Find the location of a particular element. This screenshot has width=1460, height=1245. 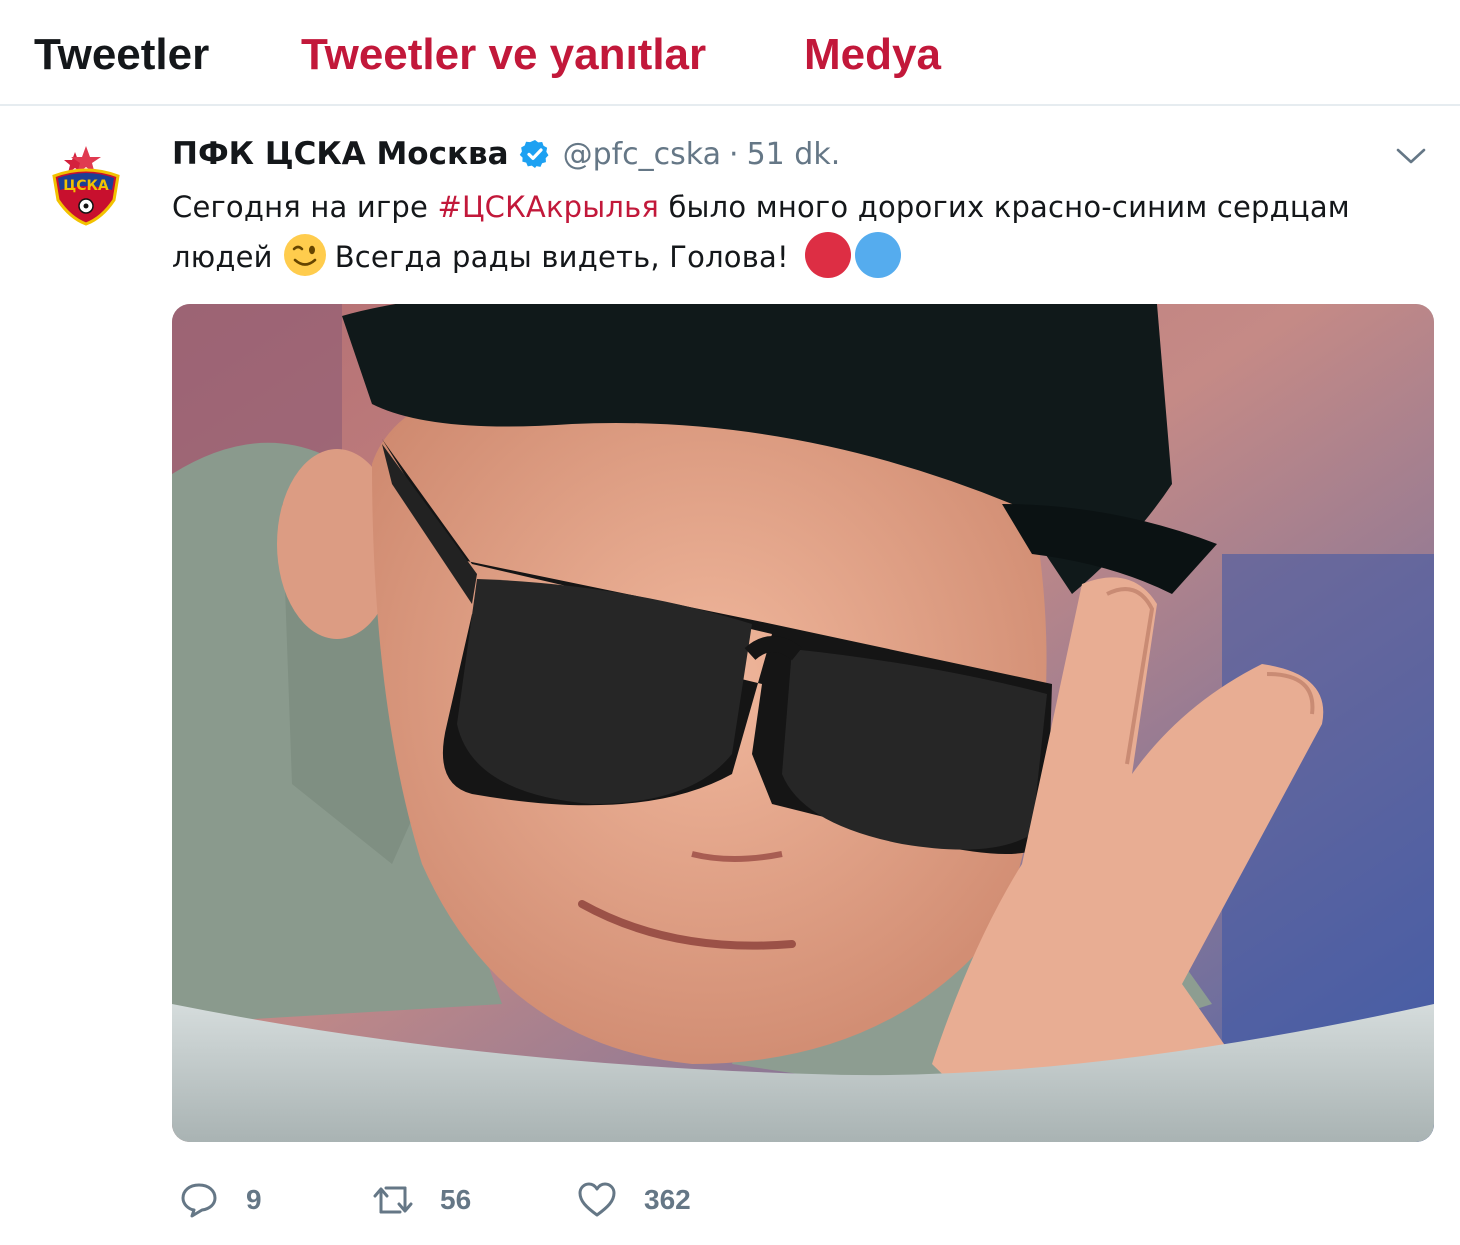

tweet-actions: 9 56 362 is located at coordinates (522, 1200).